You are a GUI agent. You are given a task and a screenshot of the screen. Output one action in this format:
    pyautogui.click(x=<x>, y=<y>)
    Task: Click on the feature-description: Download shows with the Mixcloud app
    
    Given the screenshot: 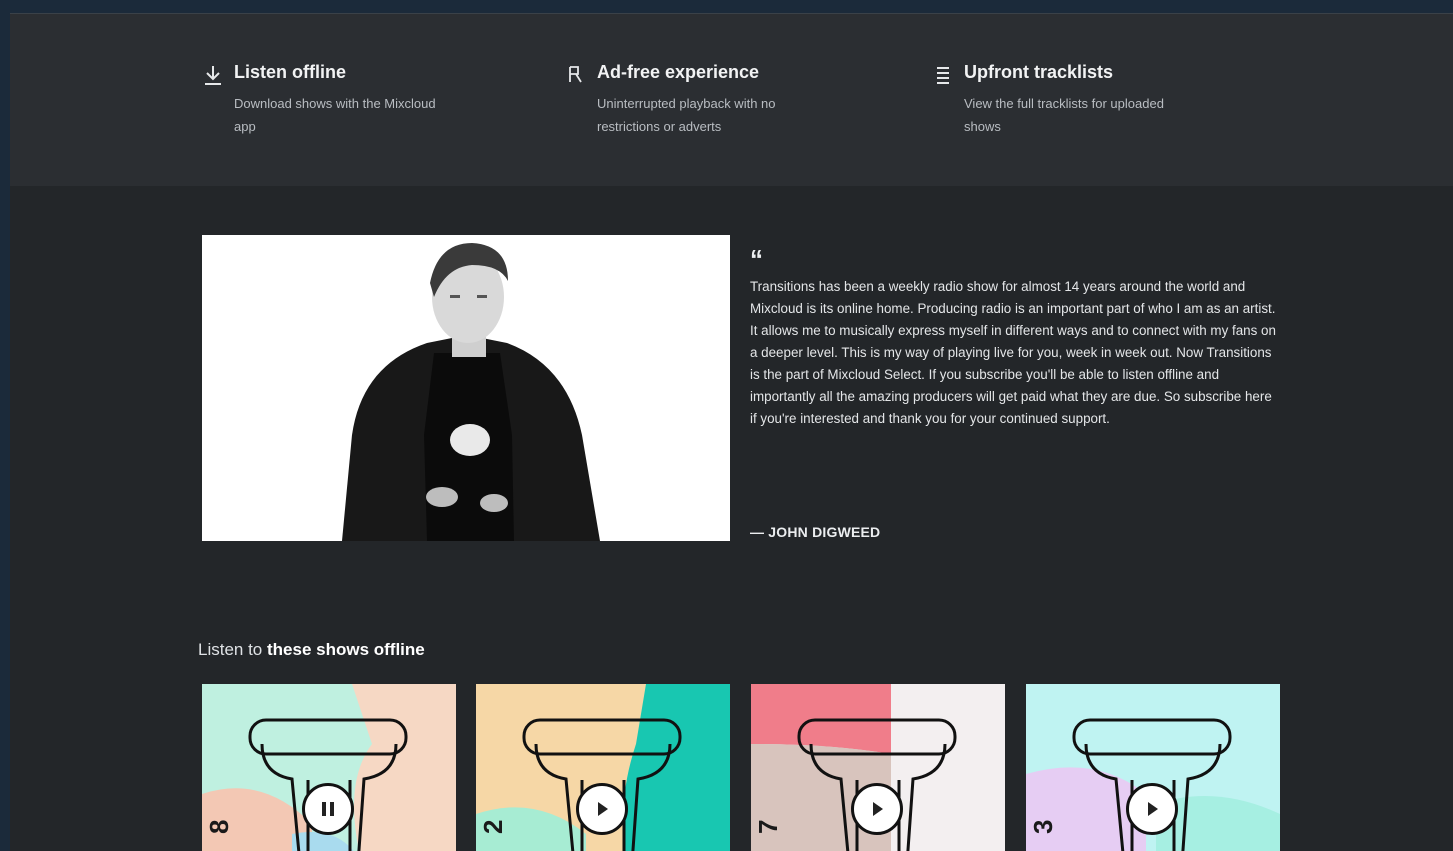 What is the action you would take?
    pyautogui.click(x=335, y=115)
    